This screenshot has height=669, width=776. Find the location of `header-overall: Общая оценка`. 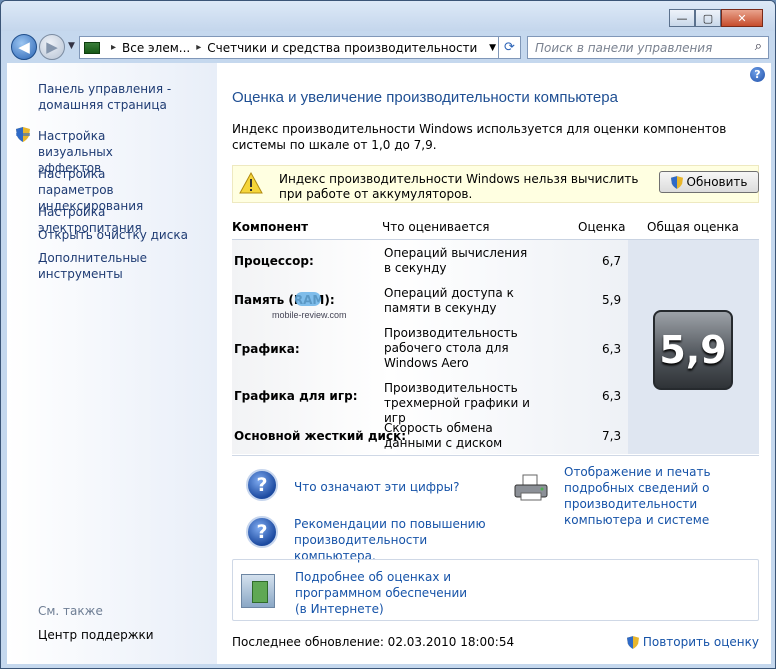

header-overall: Общая оценка is located at coordinates (693, 227).